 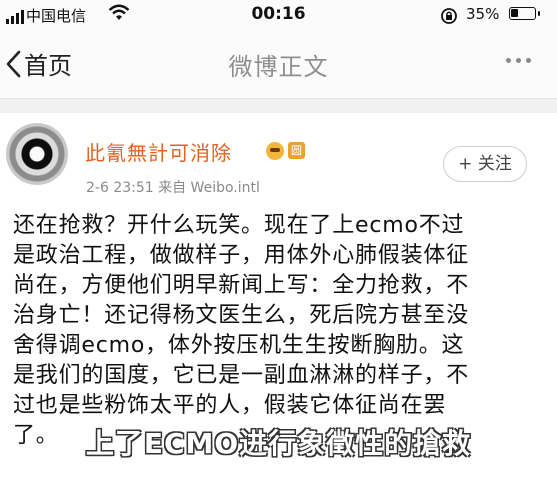 What do you see at coordinates (158, 151) in the screenshot?
I see `username: 此氰無計可消除` at bounding box center [158, 151].